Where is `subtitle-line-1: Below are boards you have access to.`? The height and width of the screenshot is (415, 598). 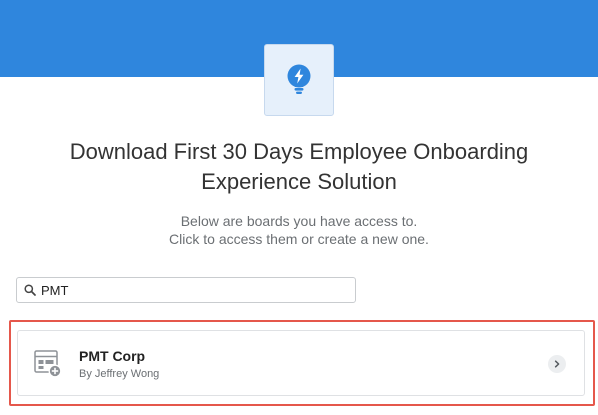 subtitle-line-1: Below are boards you have access to. is located at coordinates (299, 221).